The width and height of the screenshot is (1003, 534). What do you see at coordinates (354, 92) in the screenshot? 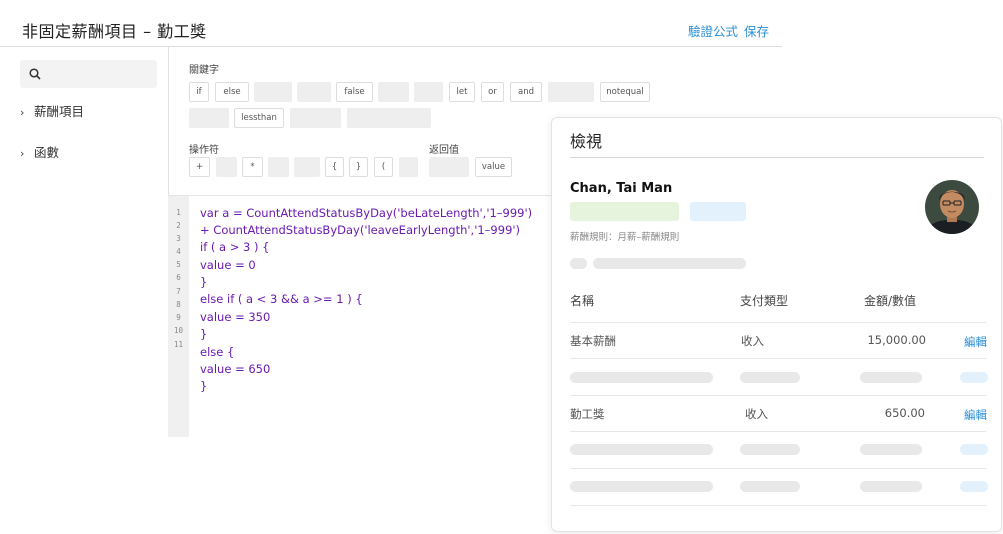
I see `keyword-chip: false` at bounding box center [354, 92].